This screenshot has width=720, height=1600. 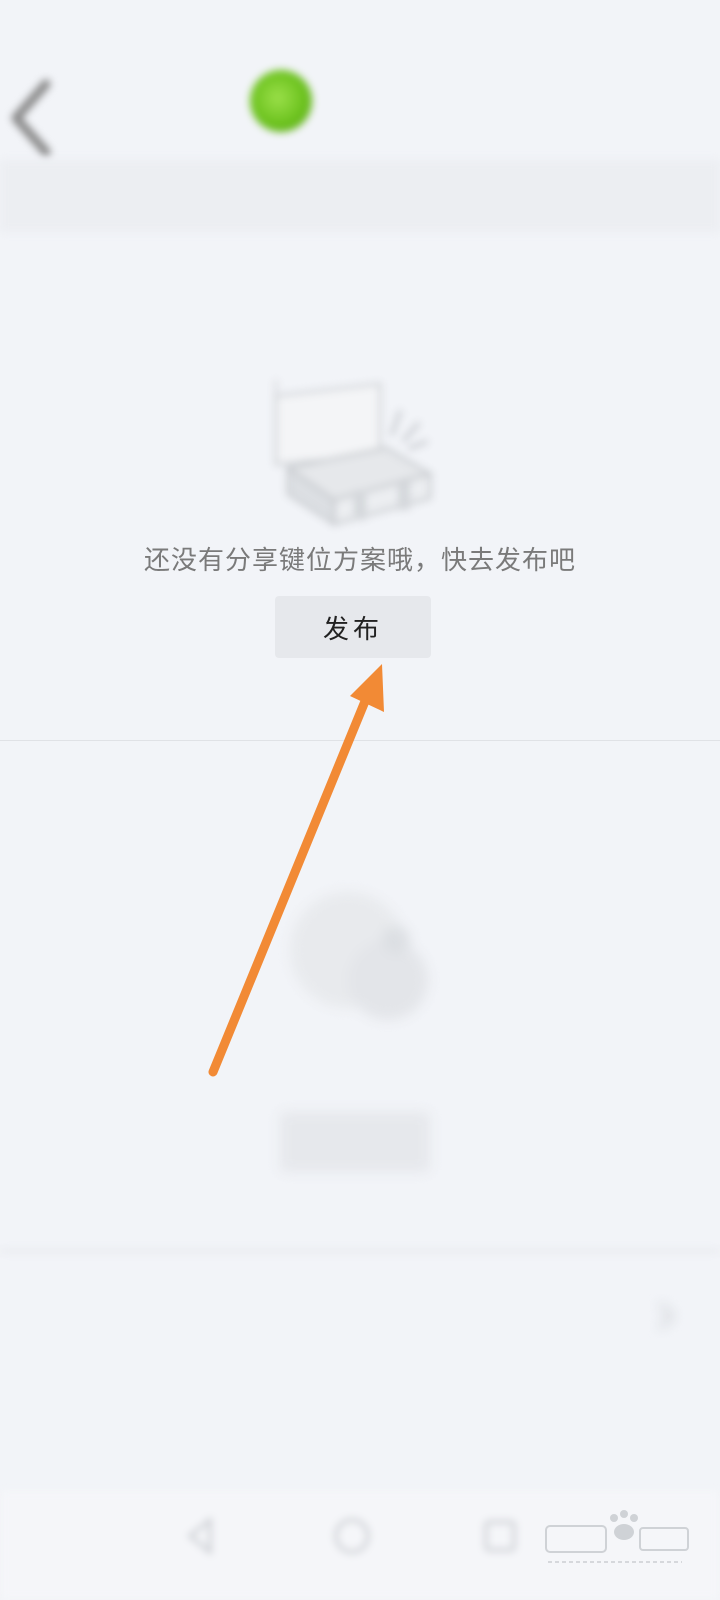 What do you see at coordinates (360, 740) in the screenshot?
I see `section-divider` at bounding box center [360, 740].